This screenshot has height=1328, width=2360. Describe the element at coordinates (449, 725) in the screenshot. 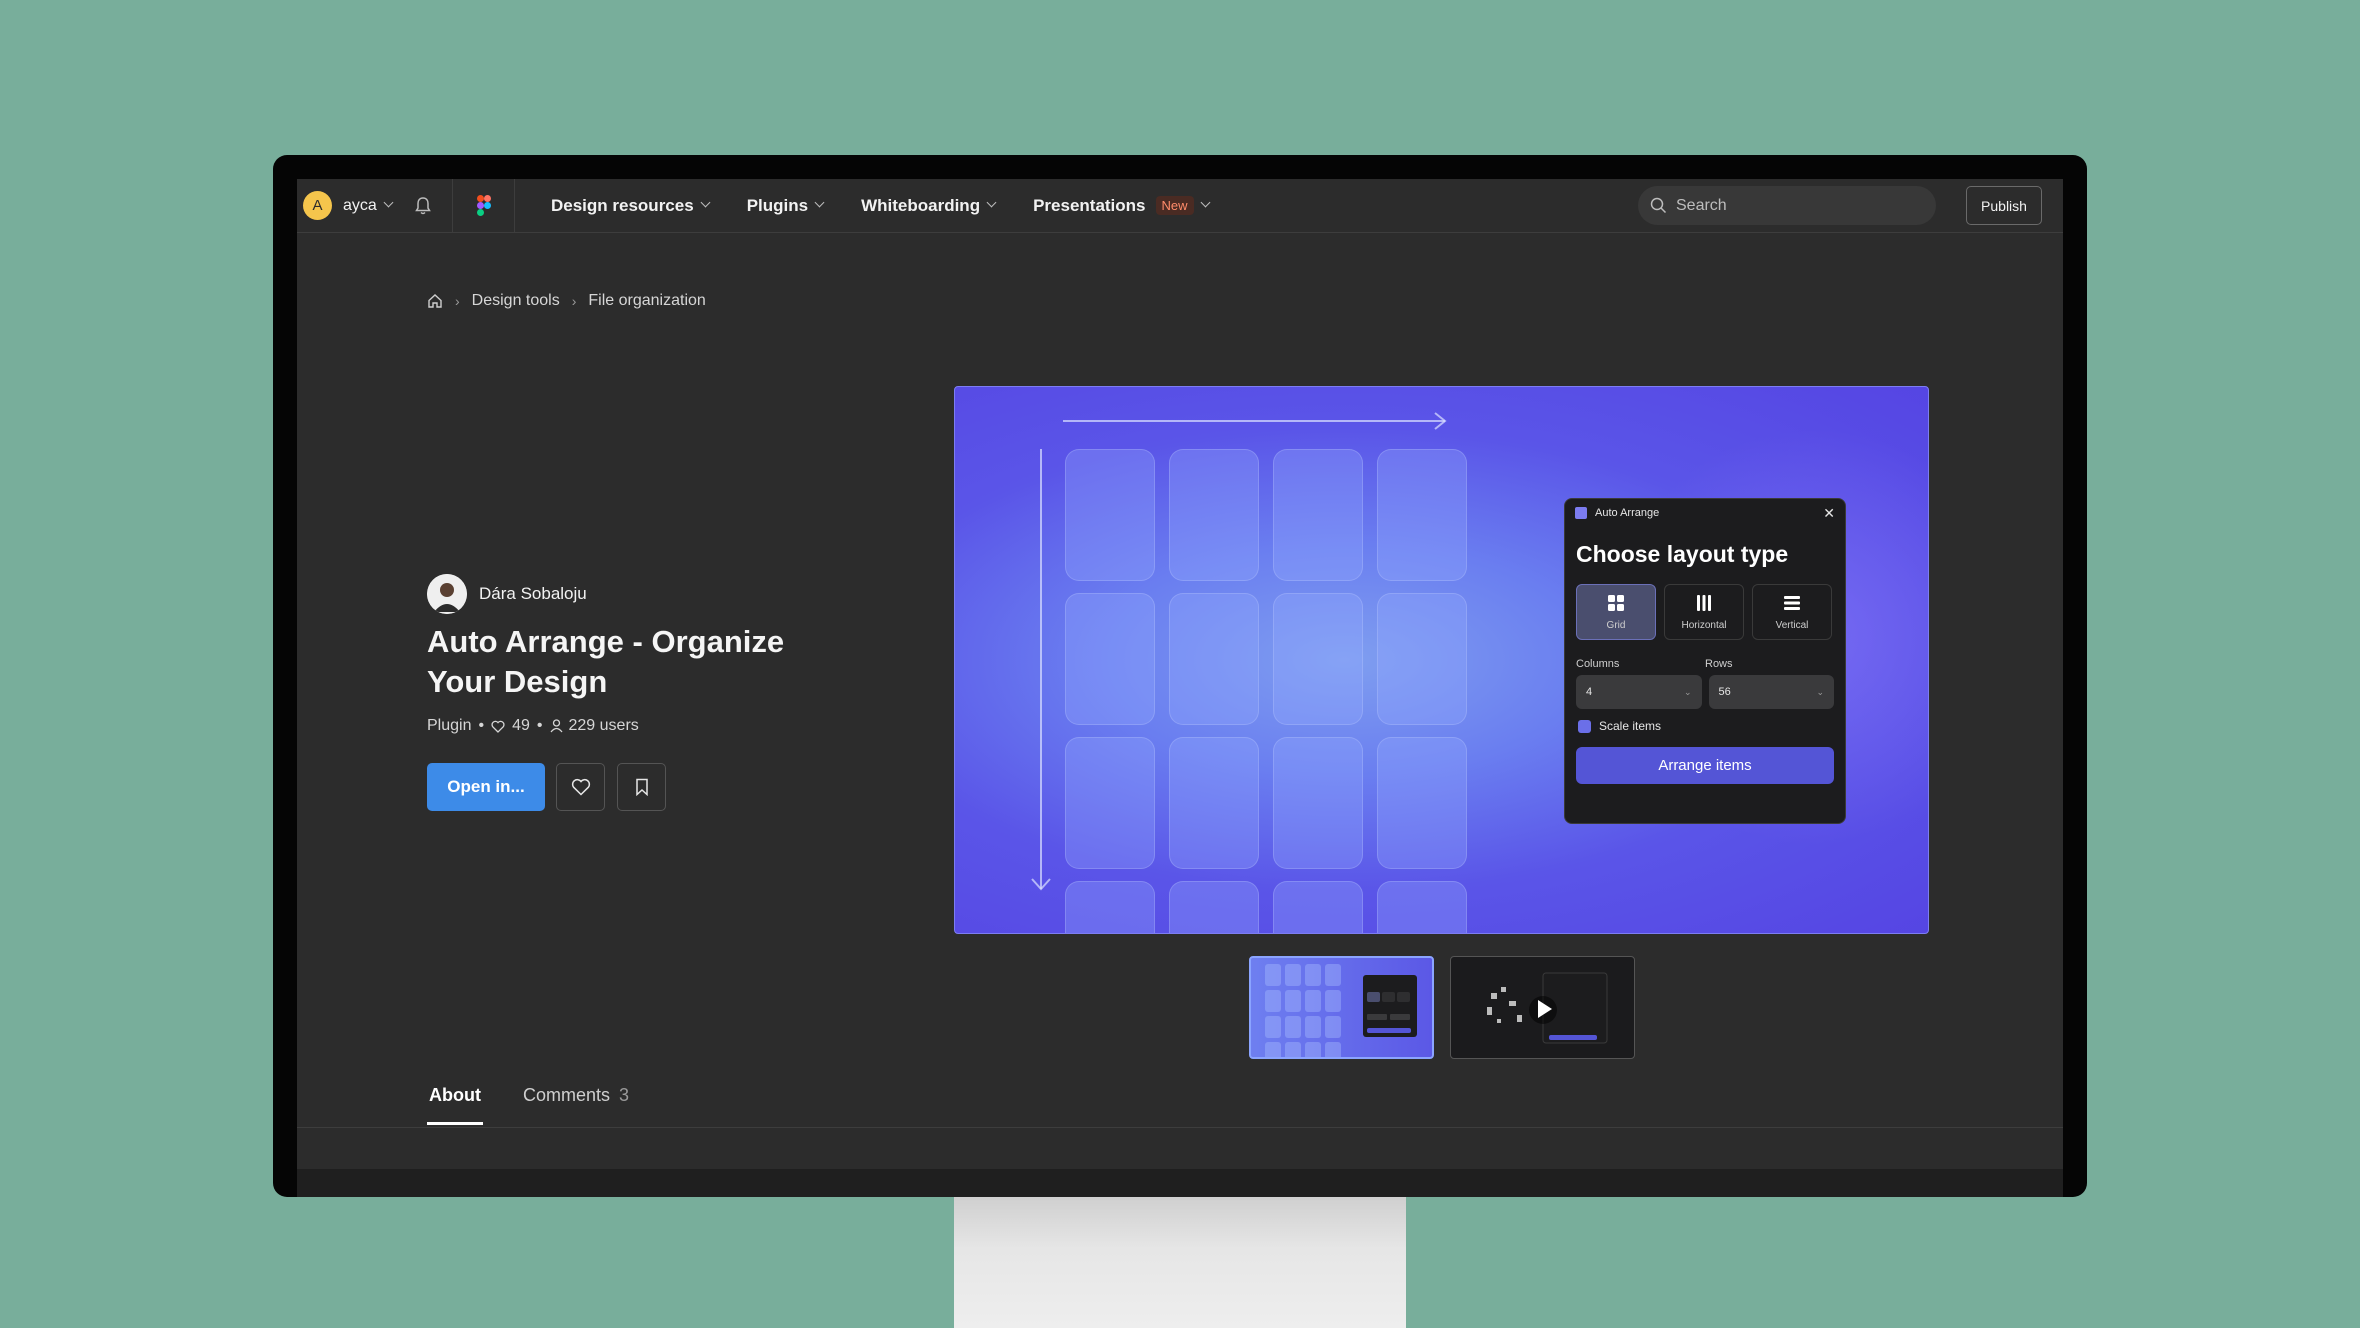

I see `plugin-type: Plugin` at that location.